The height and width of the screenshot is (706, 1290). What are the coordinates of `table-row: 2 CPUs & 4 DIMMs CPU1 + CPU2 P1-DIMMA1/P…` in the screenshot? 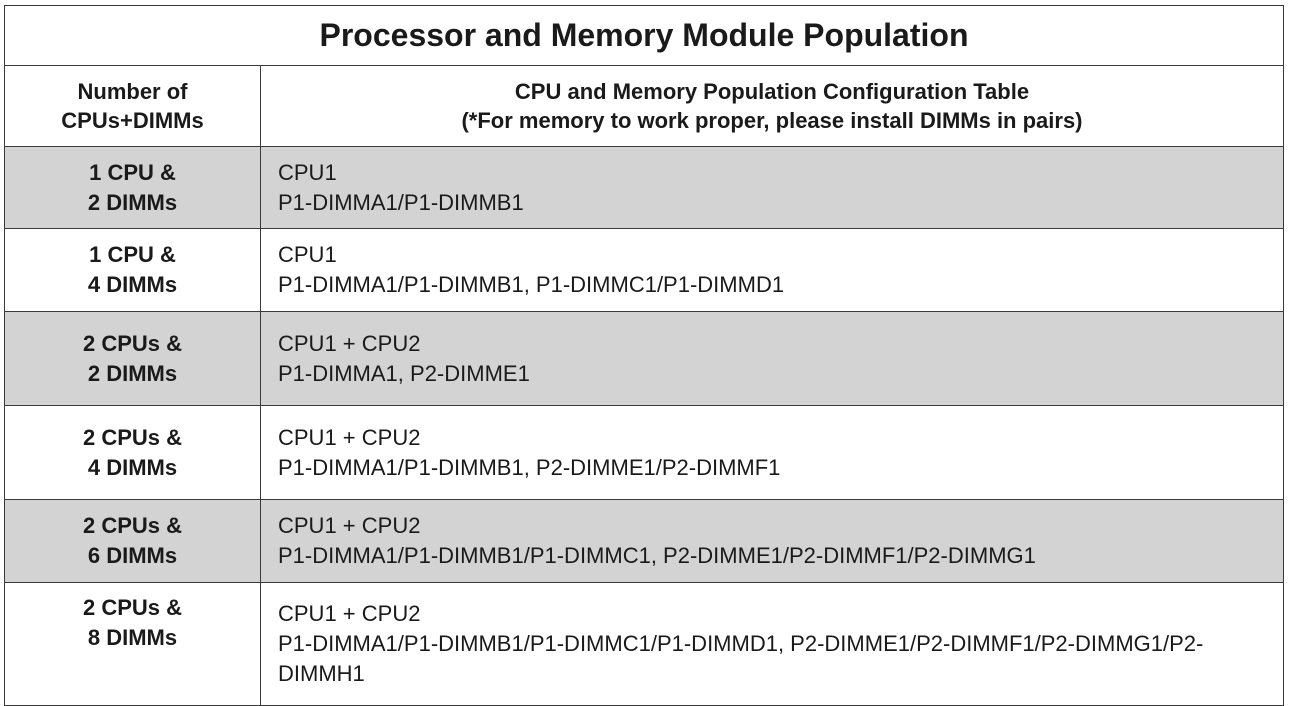 It's located at (644, 452).